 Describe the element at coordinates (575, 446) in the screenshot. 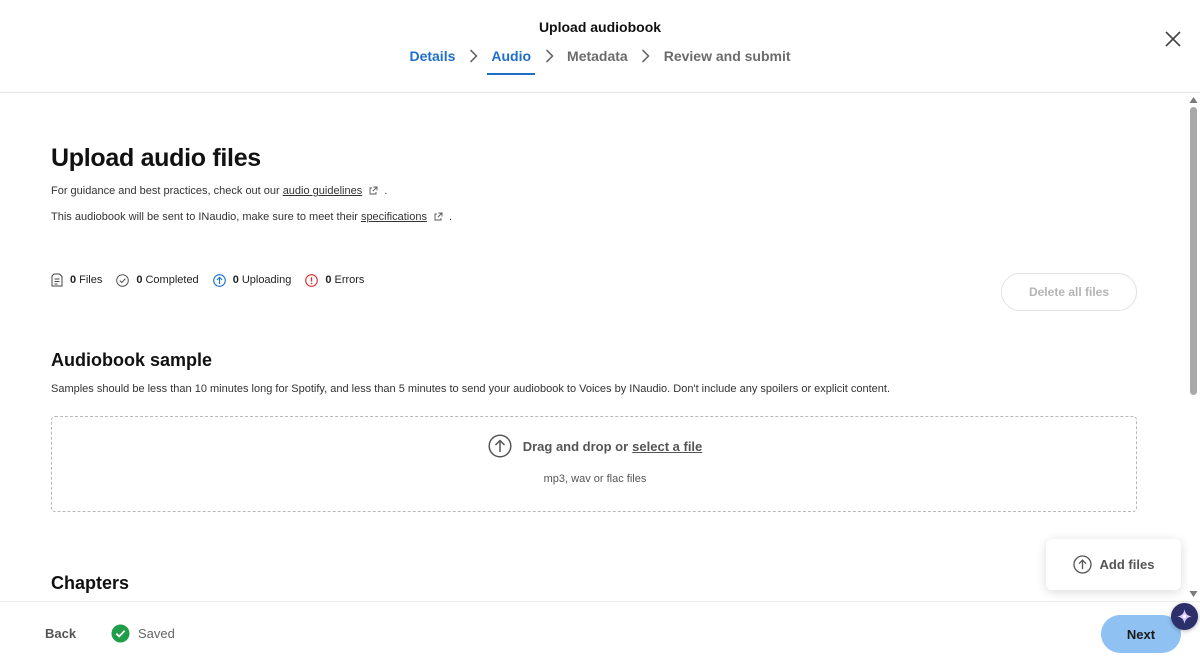

I see `drop-text: Drag and drop or` at that location.